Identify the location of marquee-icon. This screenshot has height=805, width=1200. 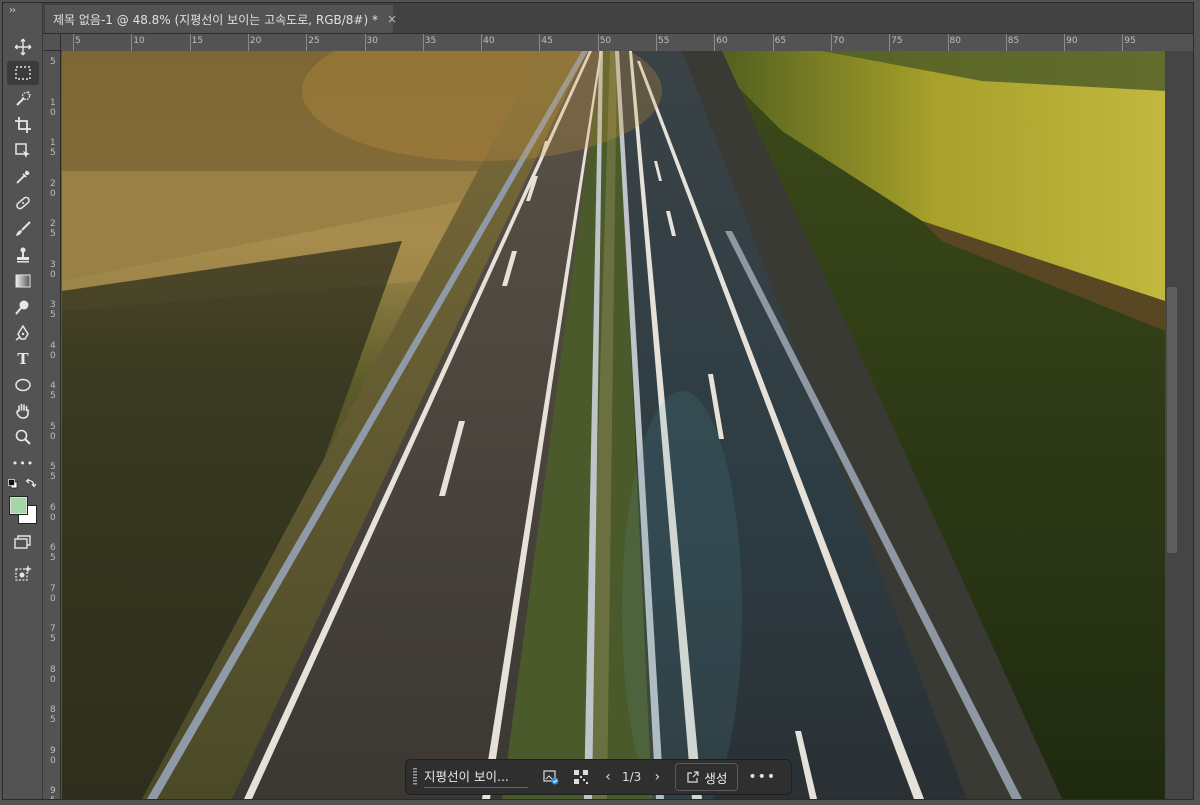
(23, 73).